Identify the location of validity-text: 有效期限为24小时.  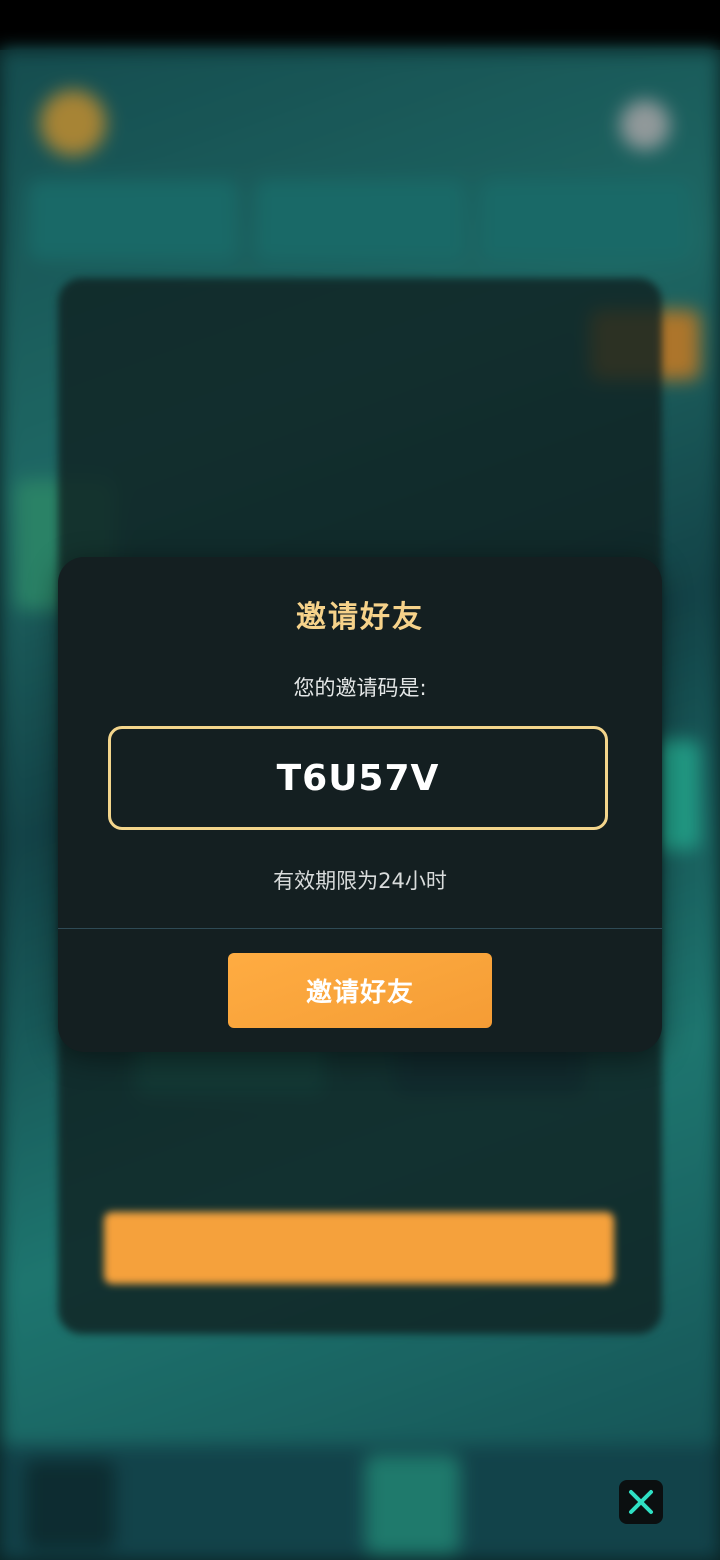
(360, 881).